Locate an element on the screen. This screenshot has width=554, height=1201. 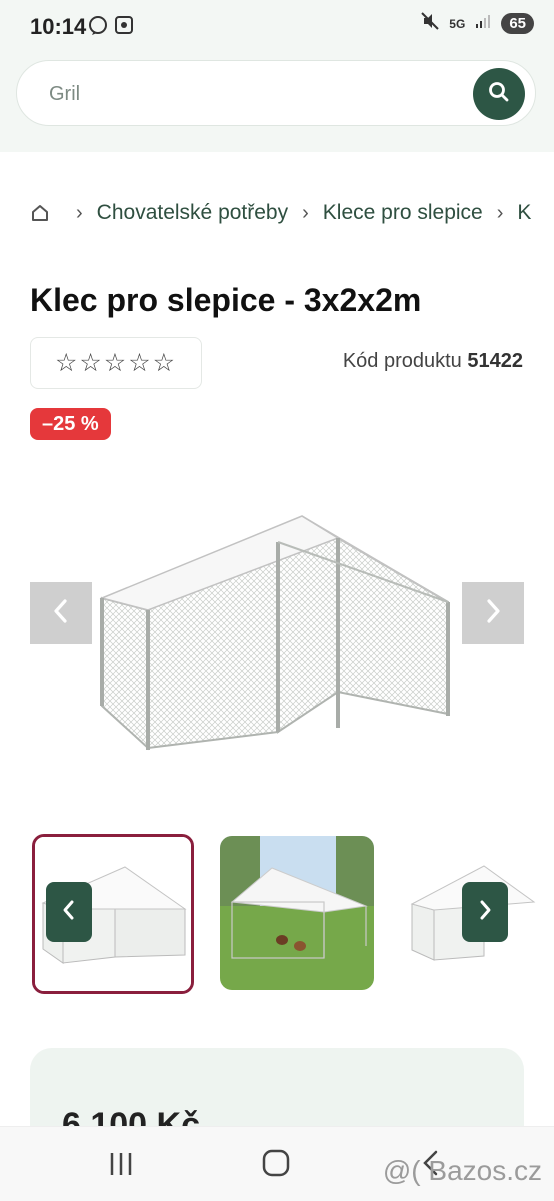
status-bar: 10:14 5G 65 is located at coordinates (277, 28).